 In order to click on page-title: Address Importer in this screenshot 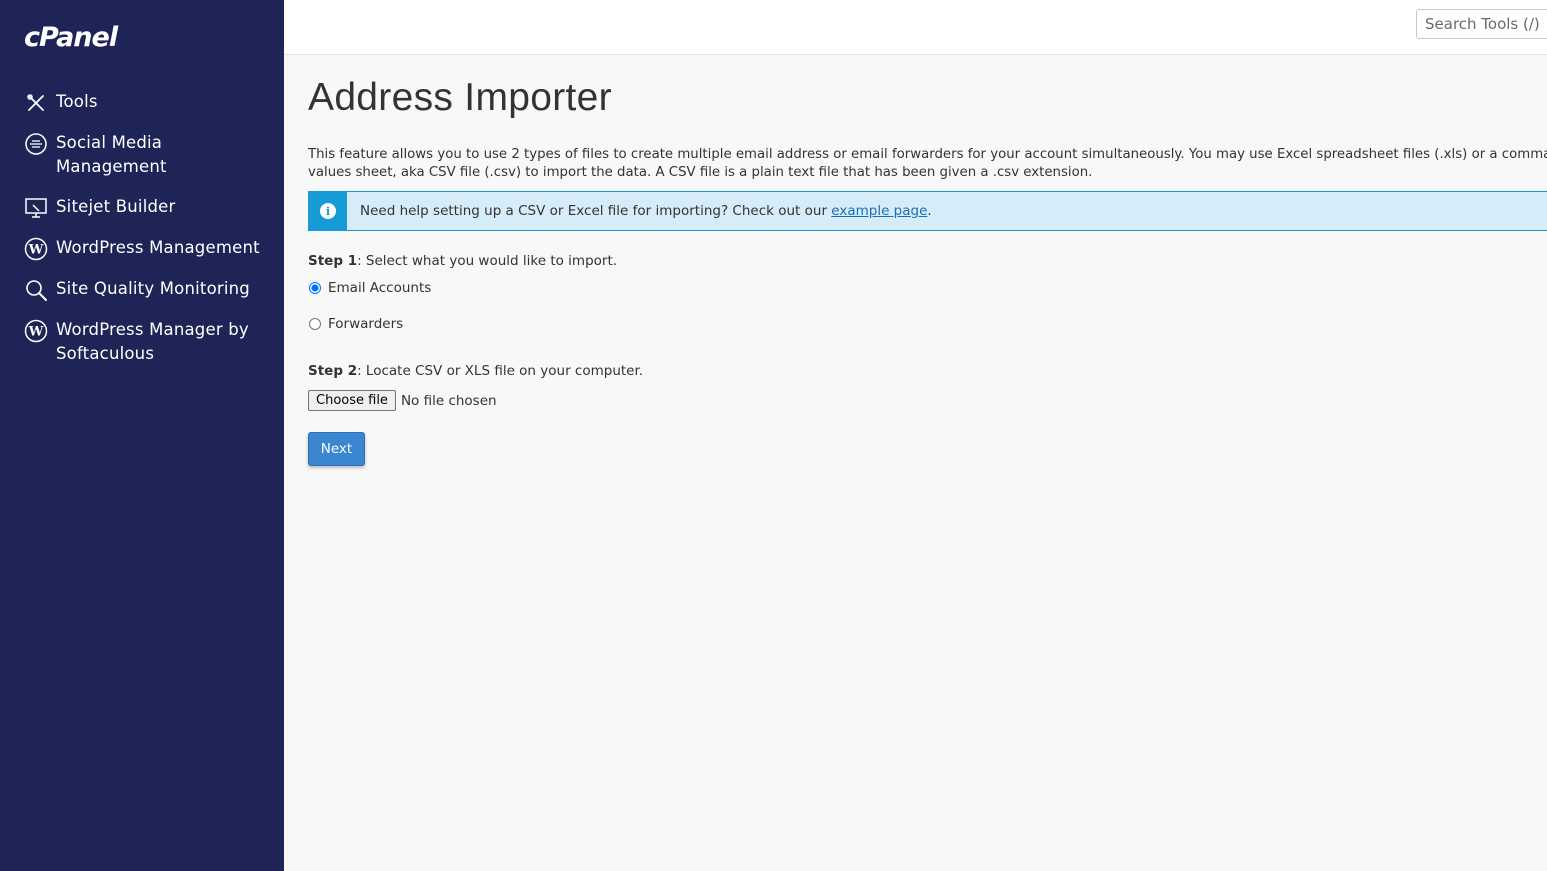, I will do `click(460, 97)`.